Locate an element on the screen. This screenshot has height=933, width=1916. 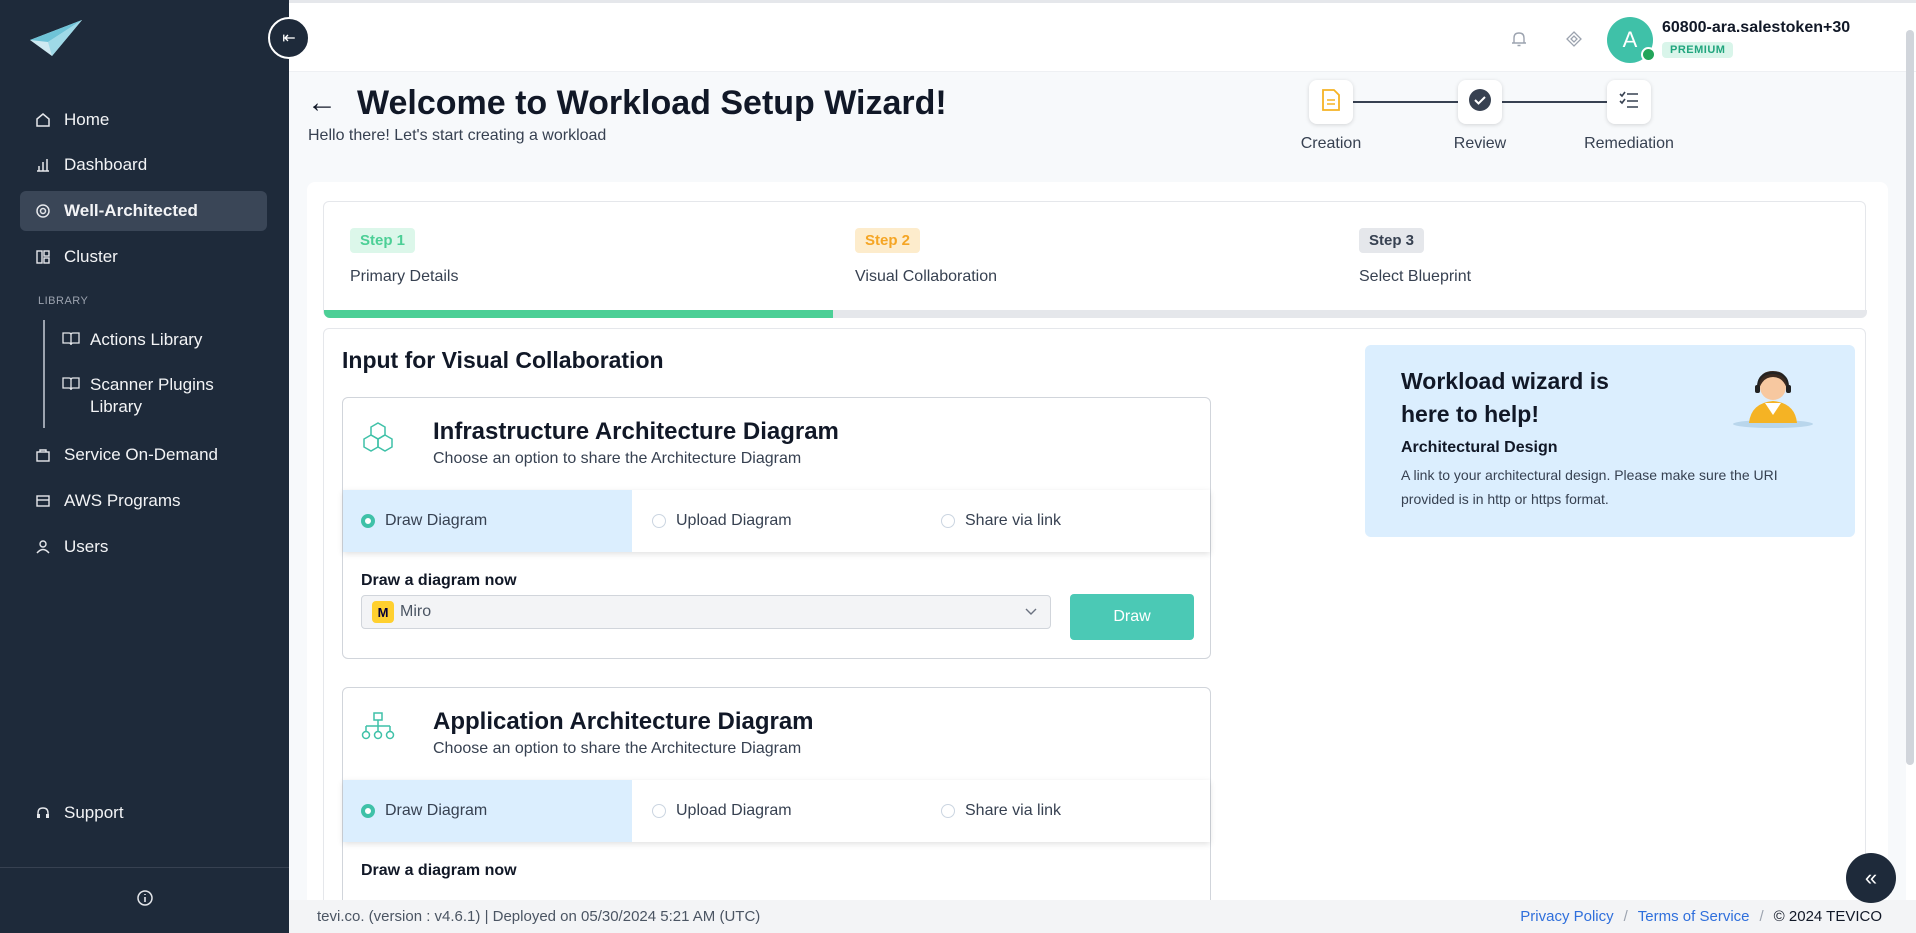
hierarchy-icon is located at coordinates (378, 727).